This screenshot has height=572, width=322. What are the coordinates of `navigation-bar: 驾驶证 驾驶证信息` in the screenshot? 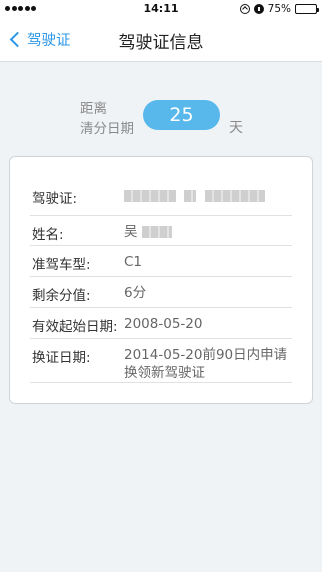 It's located at (161, 40).